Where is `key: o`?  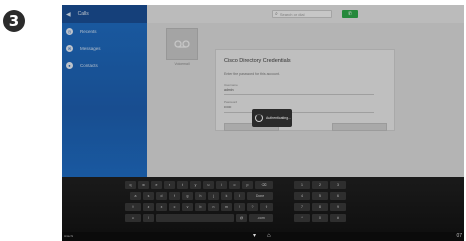
key: o is located at coordinates (234, 185).